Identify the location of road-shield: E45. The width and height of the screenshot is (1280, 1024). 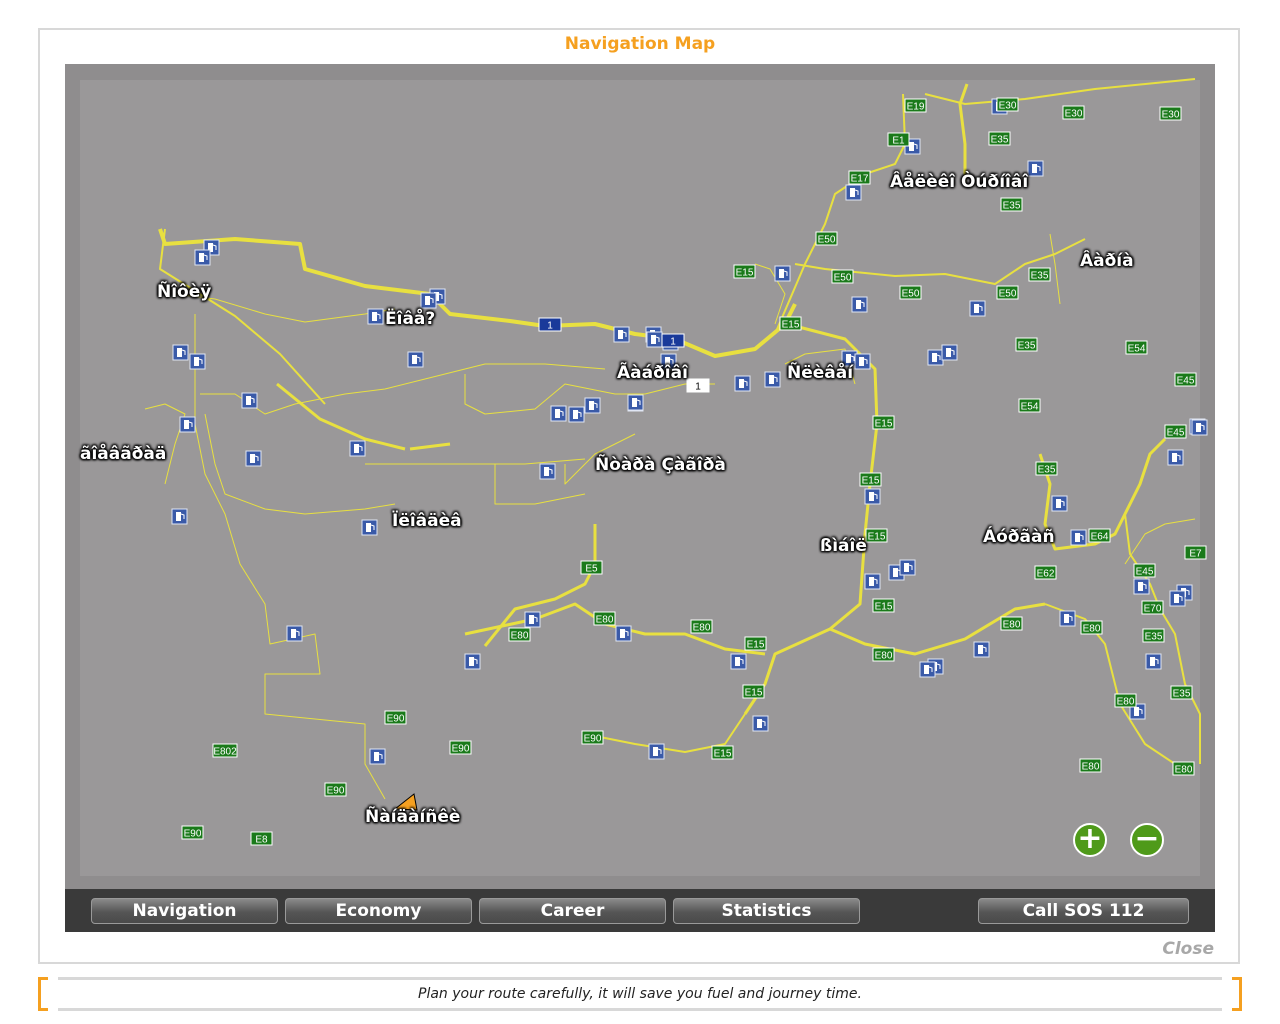
(1175, 431).